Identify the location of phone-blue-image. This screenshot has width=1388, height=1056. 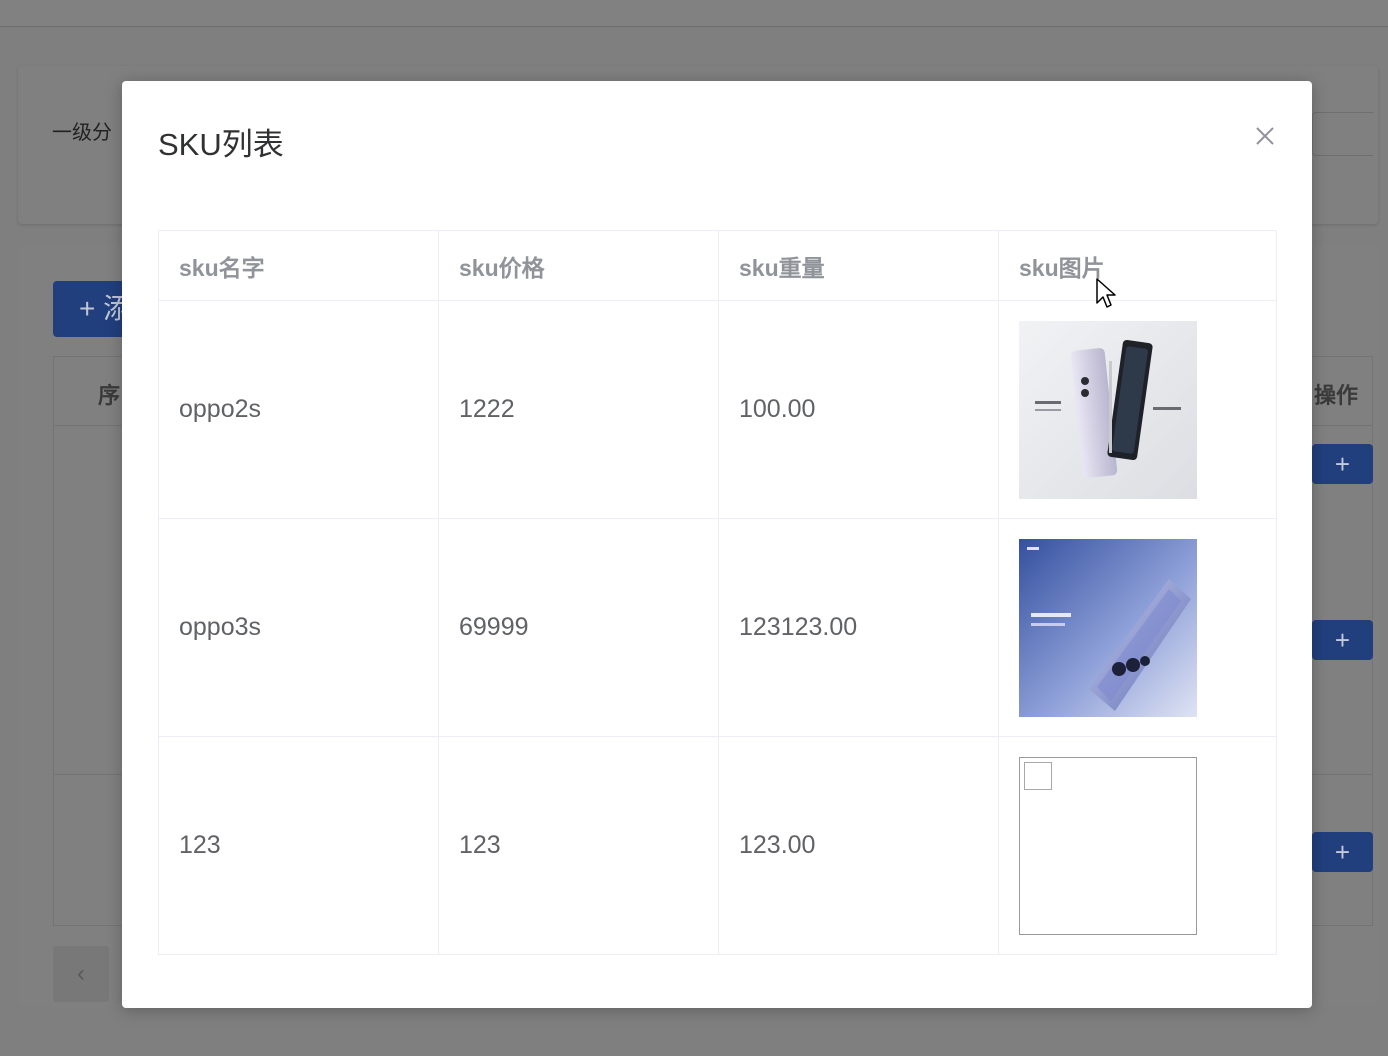
(1108, 627).